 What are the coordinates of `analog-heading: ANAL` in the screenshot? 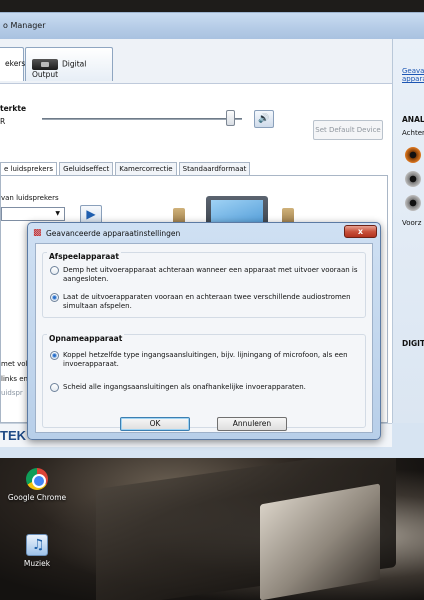 It's located at (413, 119).